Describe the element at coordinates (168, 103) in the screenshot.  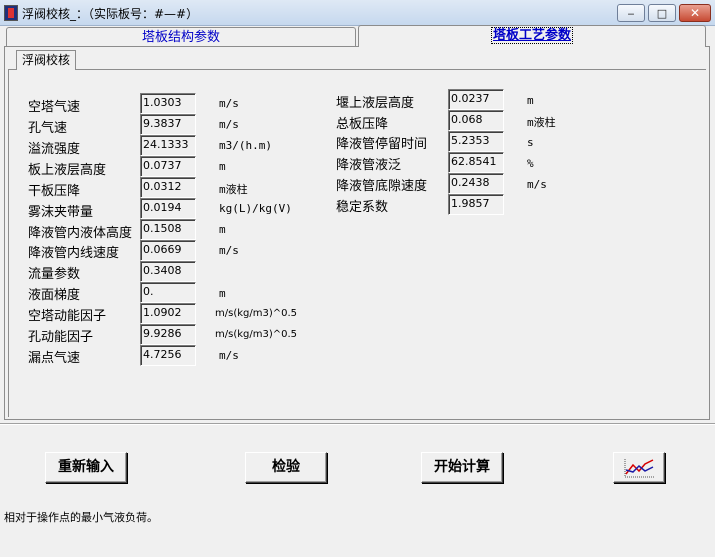
I see `param-value-field: 1.0303` at that location.